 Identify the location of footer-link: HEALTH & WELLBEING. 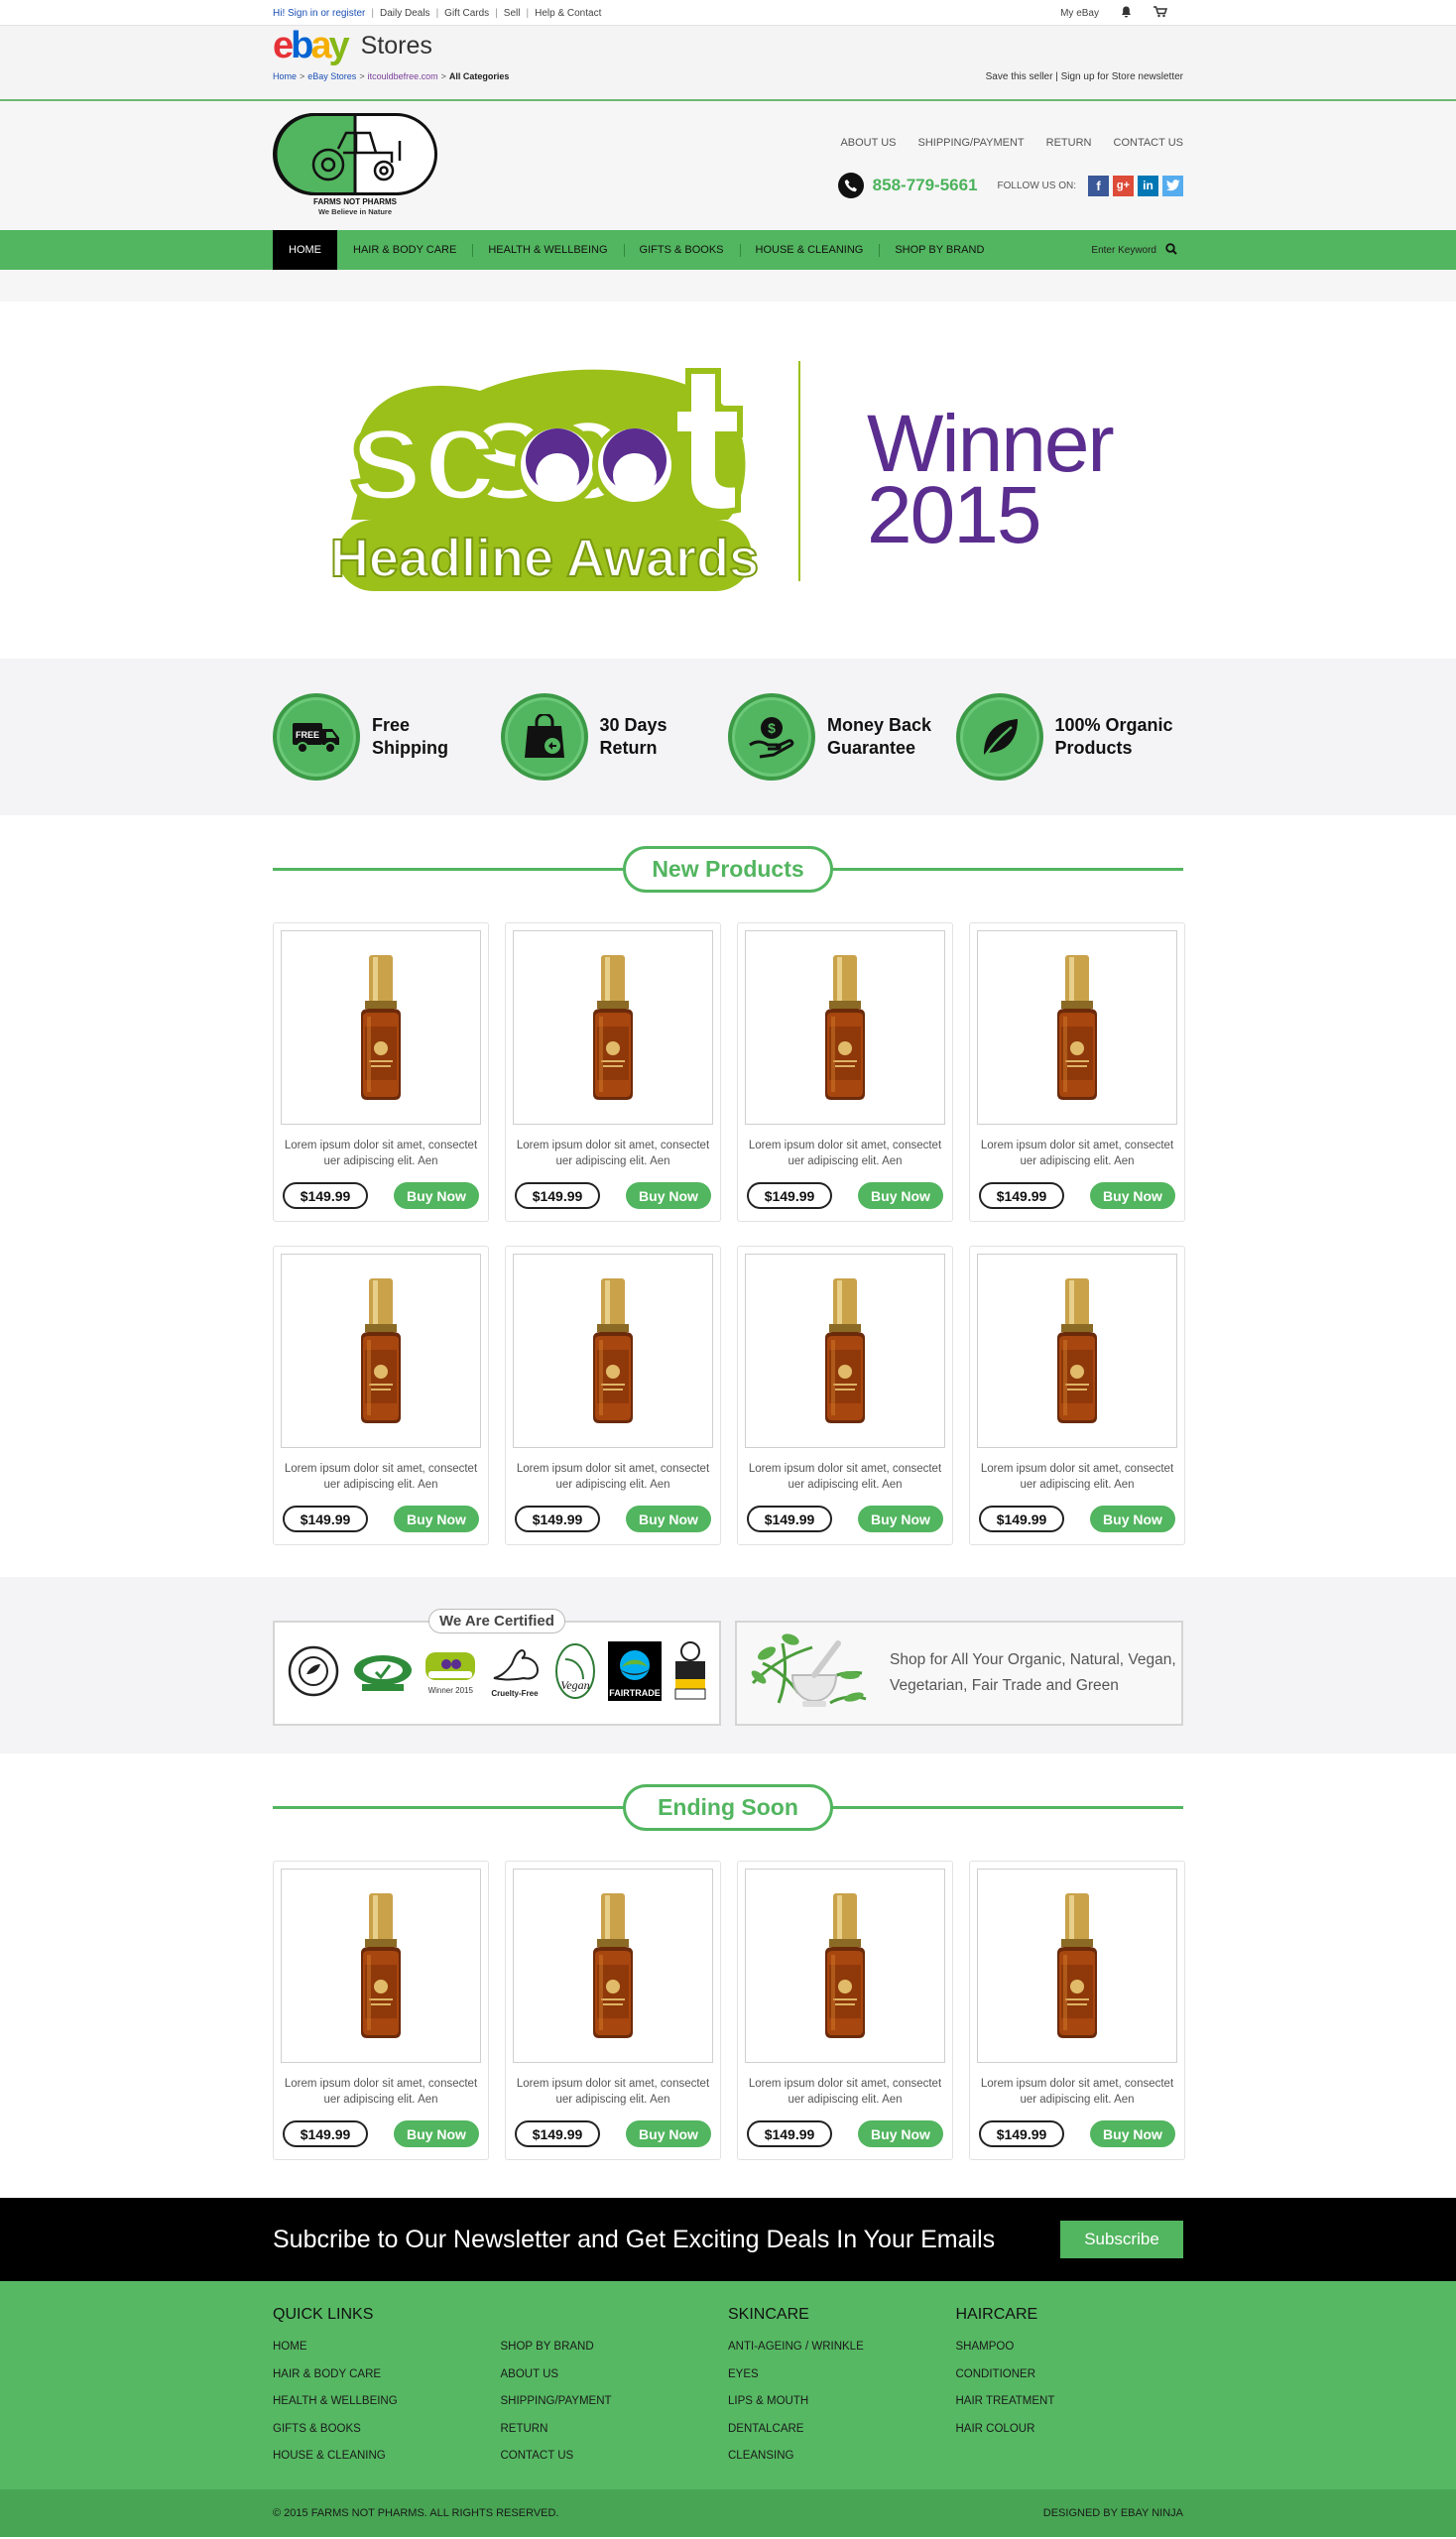
(387, 2402).